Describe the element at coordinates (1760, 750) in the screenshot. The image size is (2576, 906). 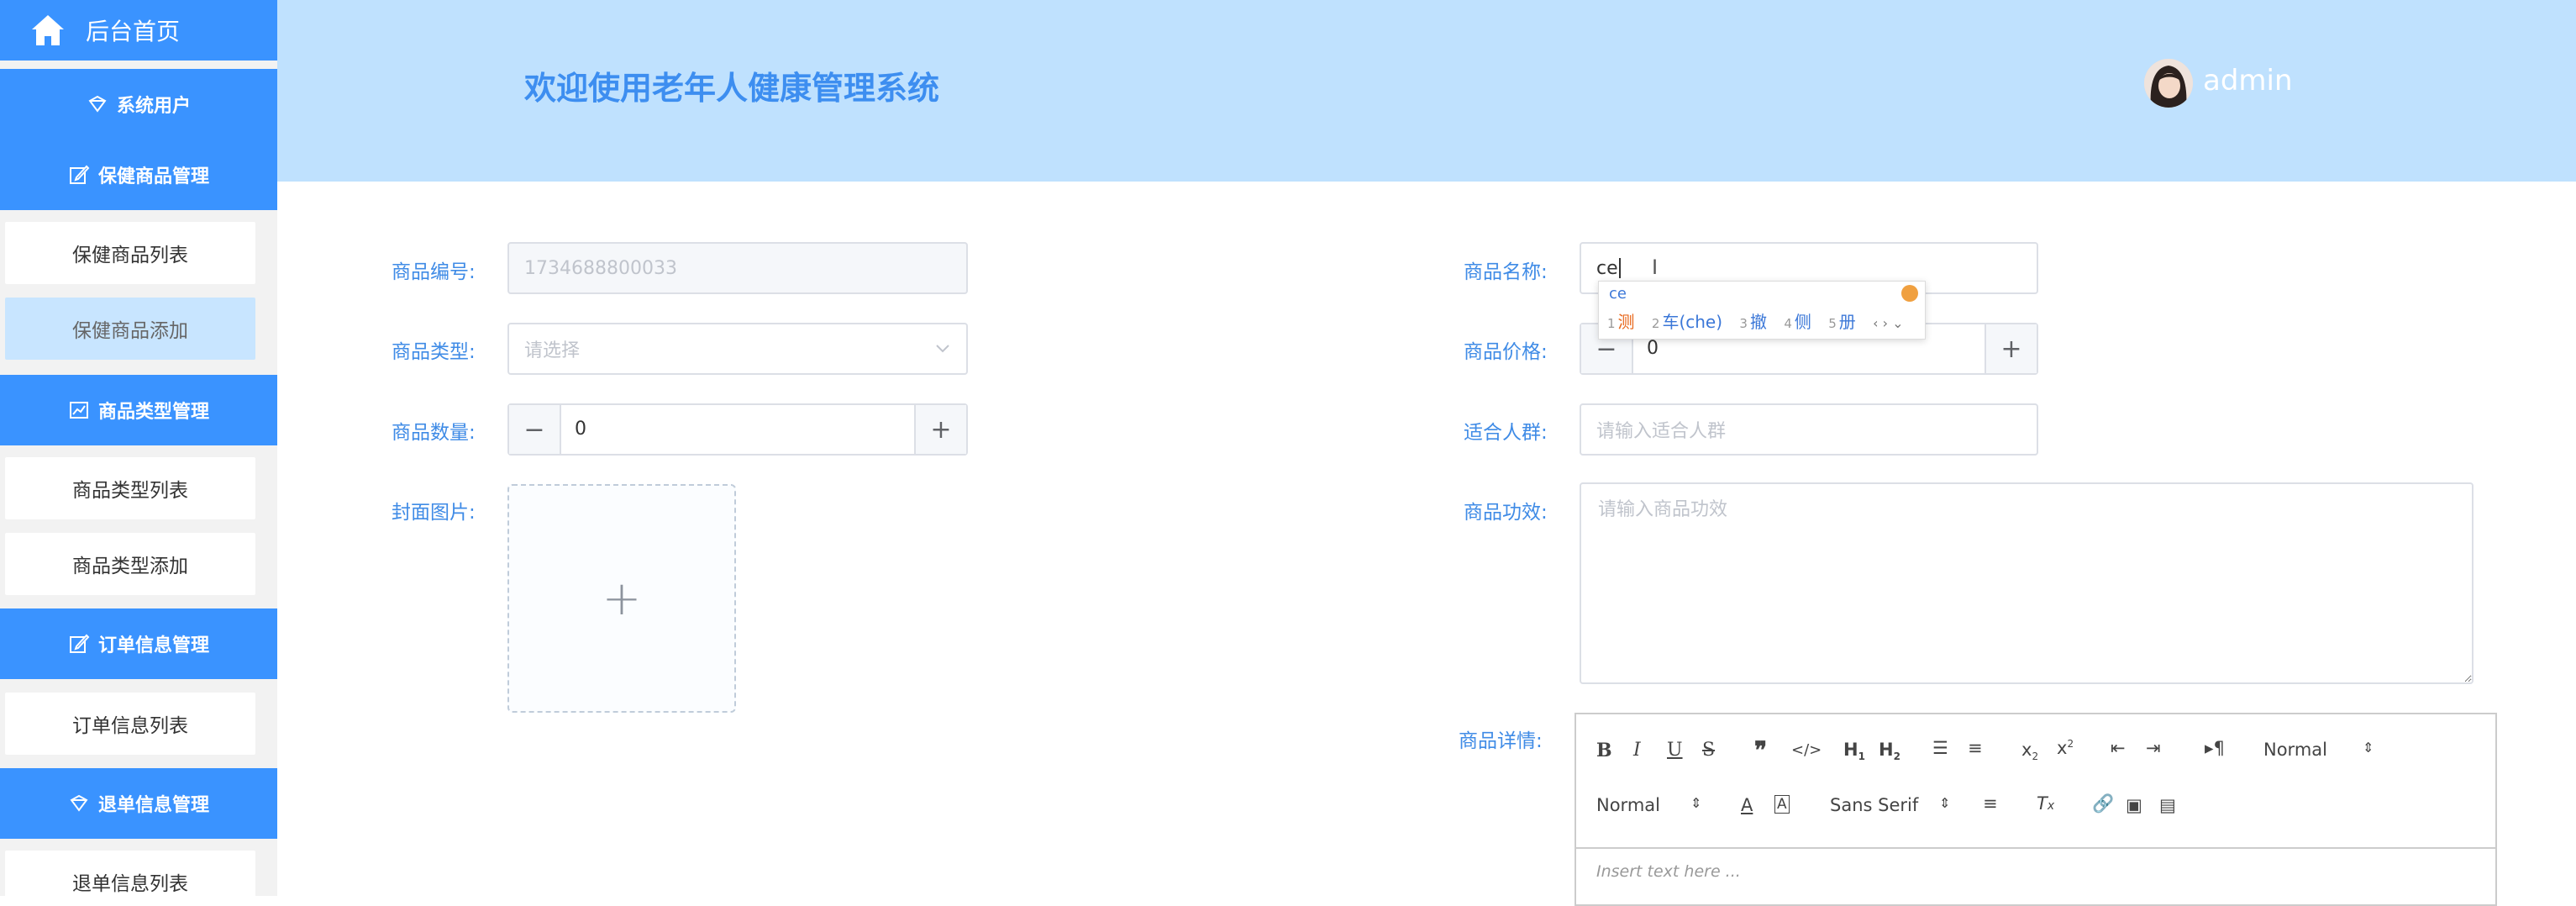
I see `blockquote-icon: ❞` at that location.